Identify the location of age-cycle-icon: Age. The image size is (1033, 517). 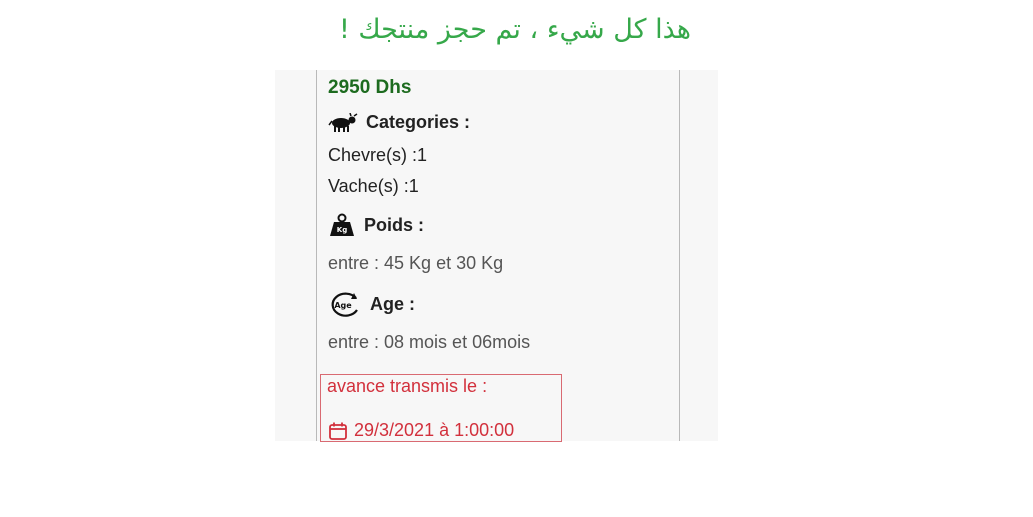
(345, 304).